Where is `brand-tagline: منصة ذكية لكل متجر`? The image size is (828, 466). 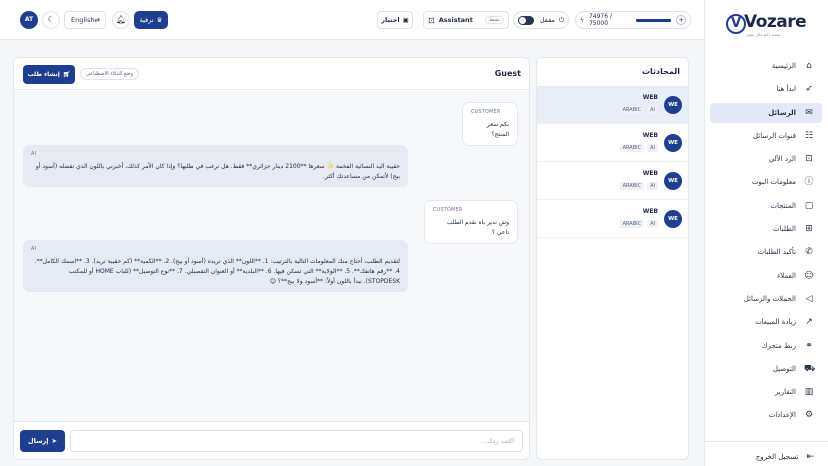 brand-tagline: منصة ذكية لكل متجر is located at coordinates (763, 34).